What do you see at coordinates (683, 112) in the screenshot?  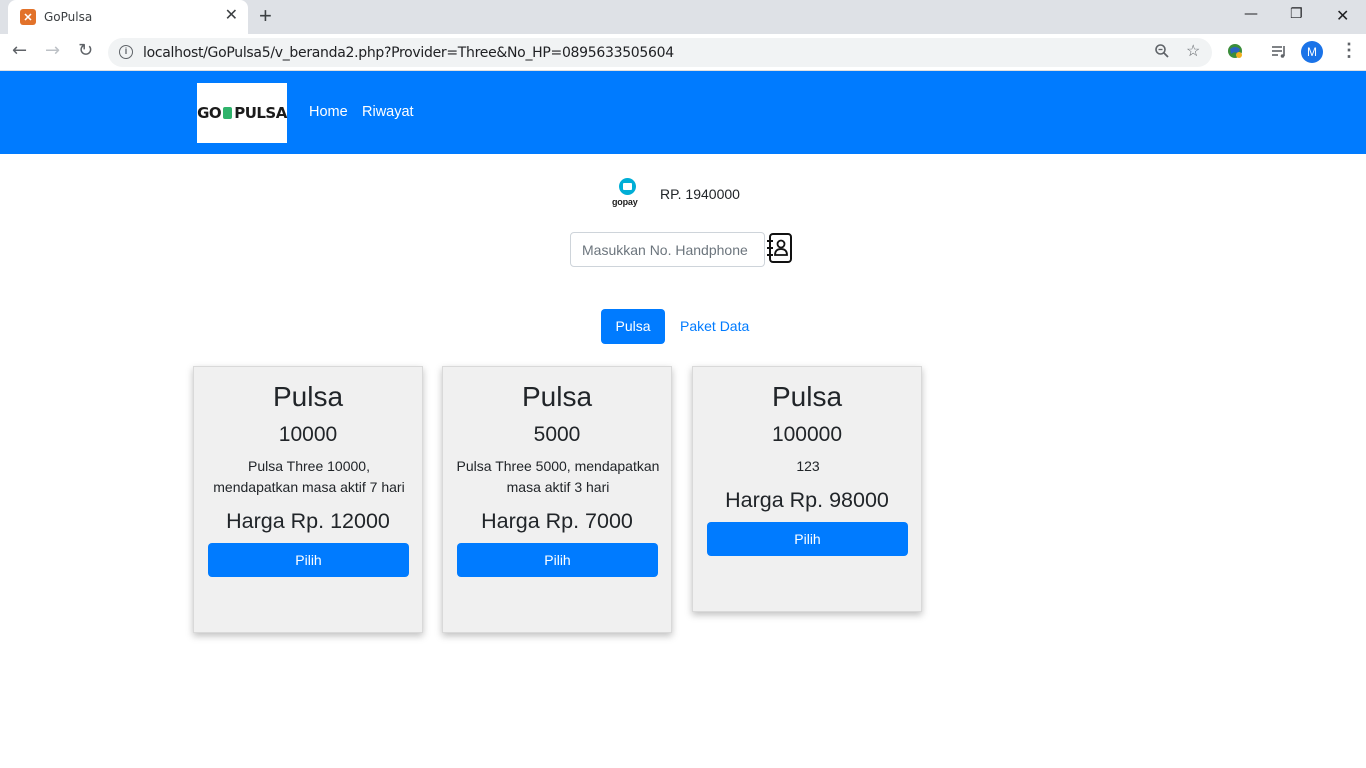 I see `site-navbar: GO PULSA Home Riwayat` at bounding box center [683, 112].